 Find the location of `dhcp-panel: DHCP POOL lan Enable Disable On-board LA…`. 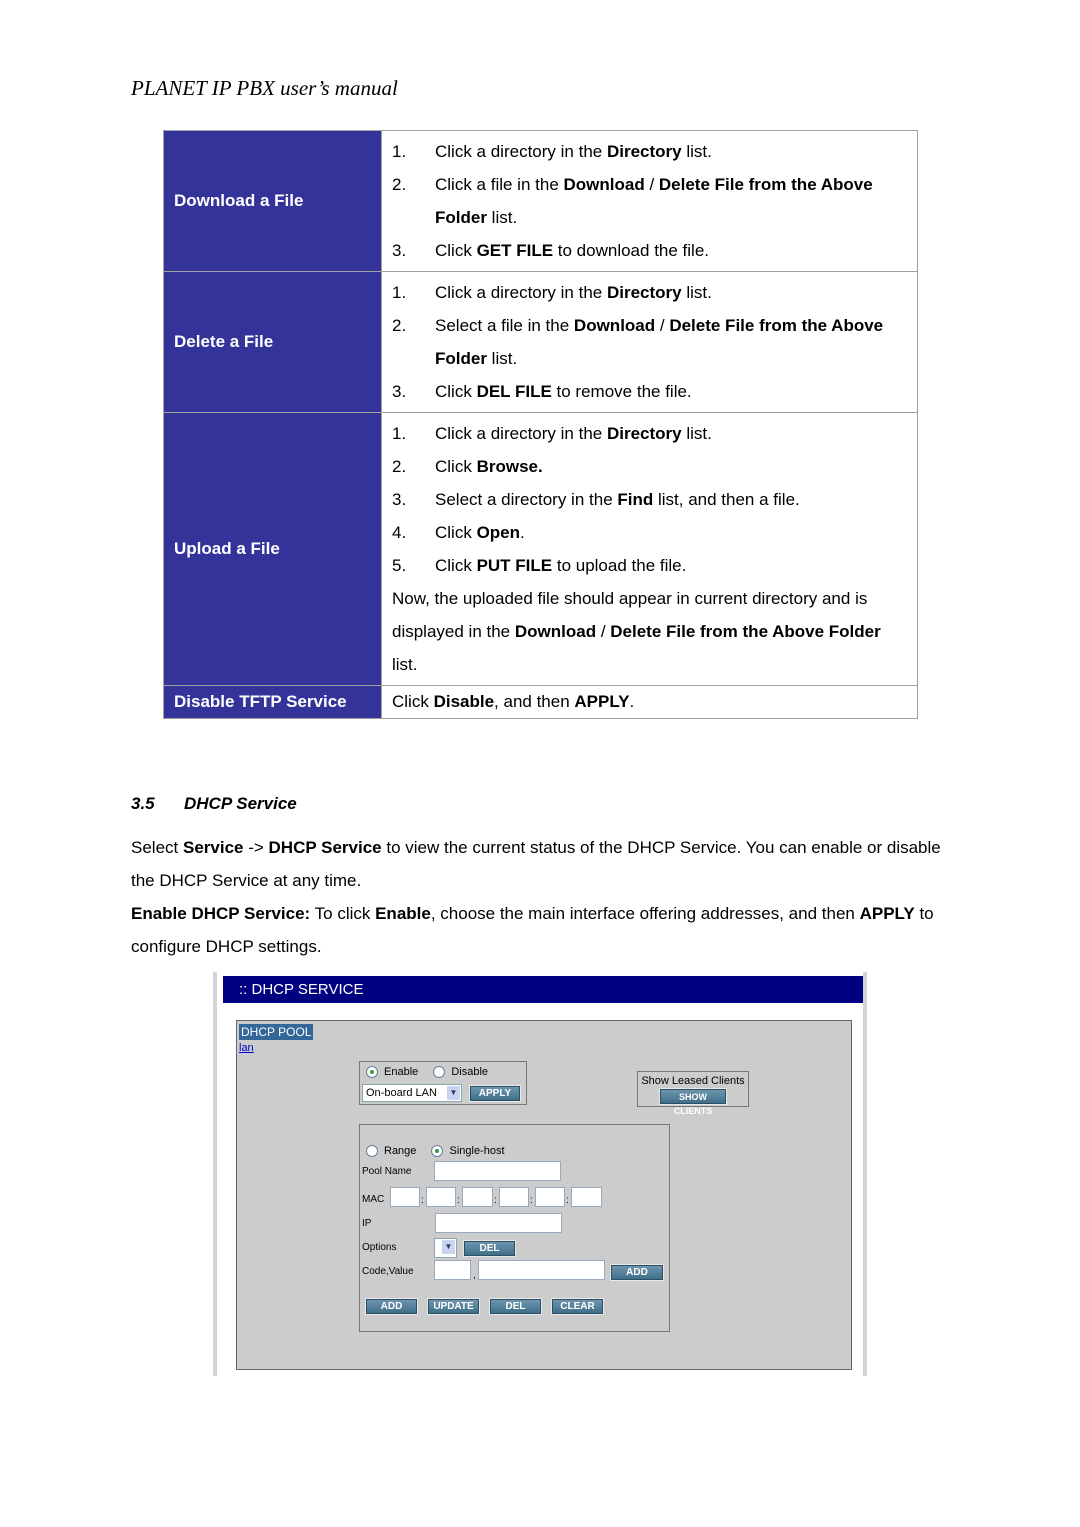

dhcp-panel: DHCP POOL lan Enable Disable On-board LA… is located at coordinates (544, 1195).